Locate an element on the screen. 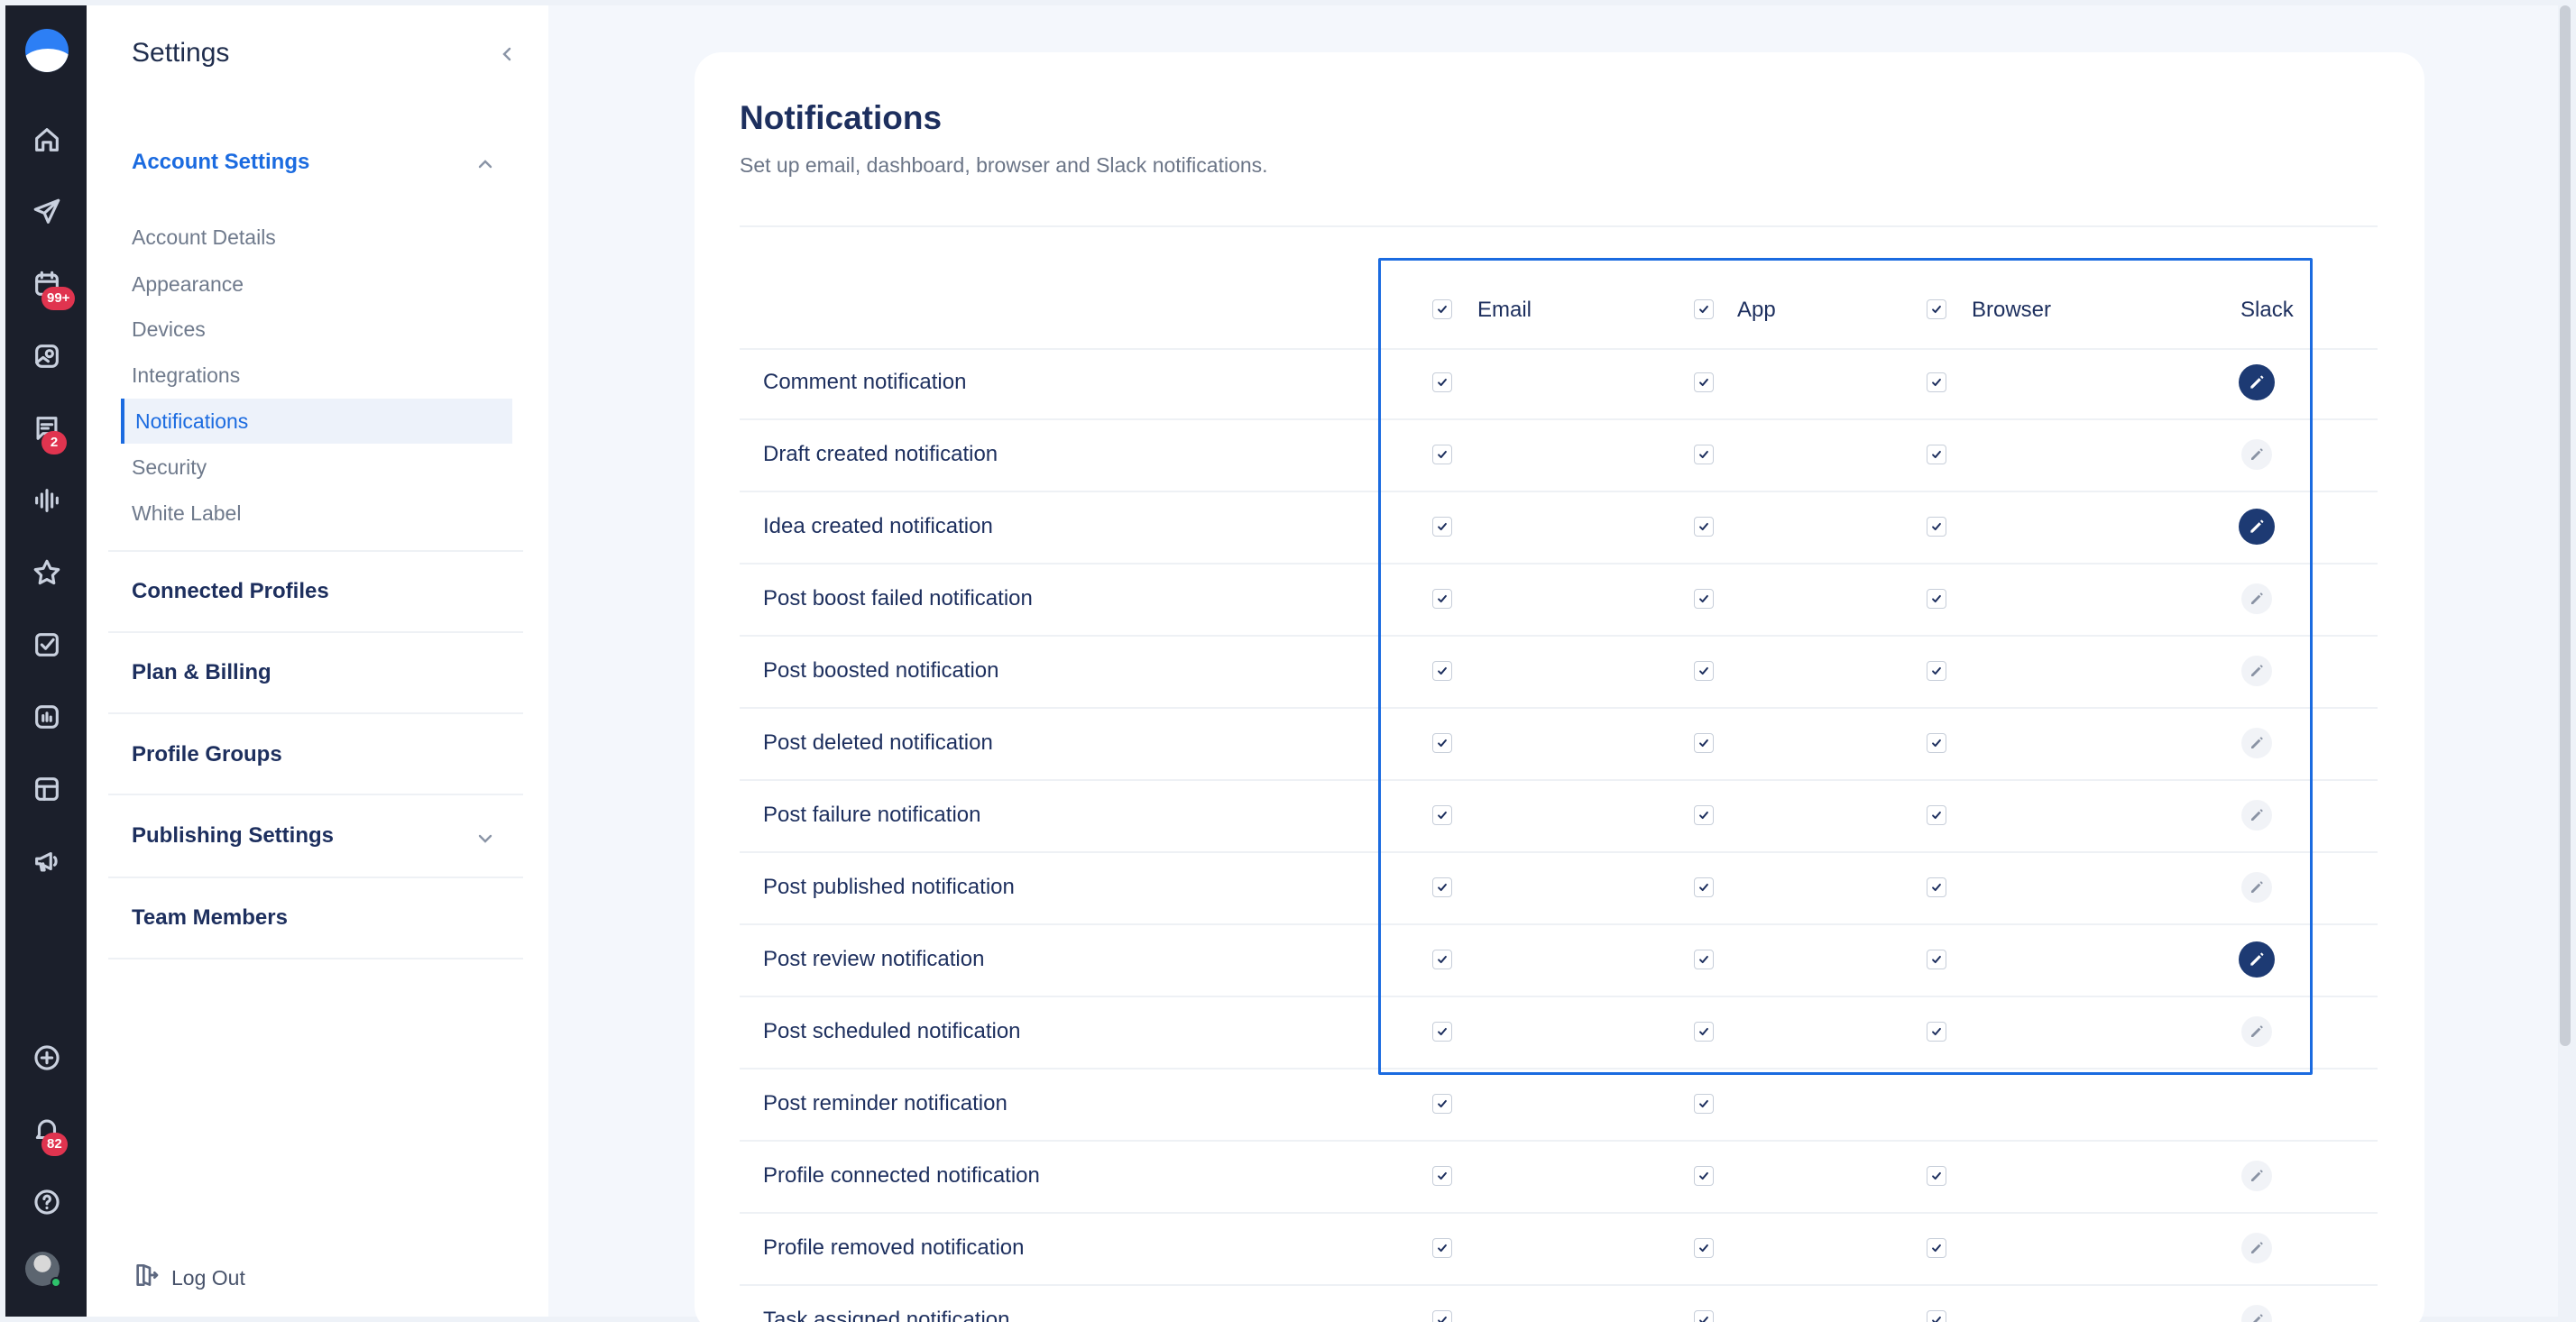  chevron-up-icon is located at coordinates (485, 164).